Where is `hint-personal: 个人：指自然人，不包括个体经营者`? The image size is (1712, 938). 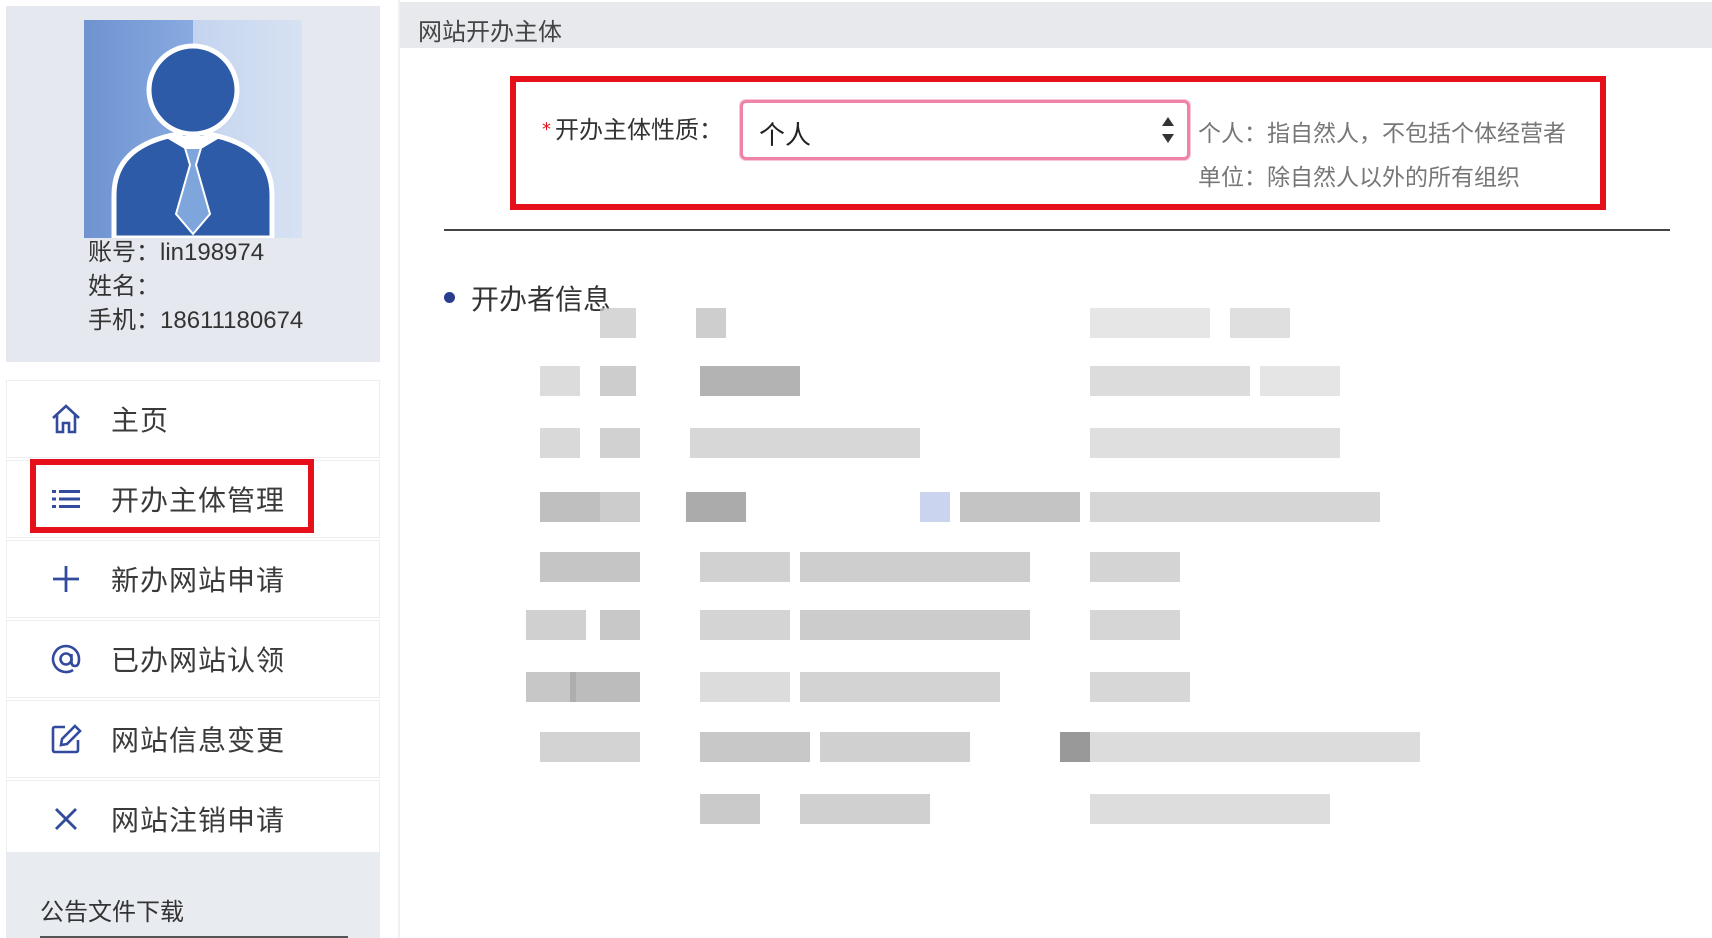 hint-personal: 个人：指自然人，不包括个体经营者 is located at coordinates (1382, 134).